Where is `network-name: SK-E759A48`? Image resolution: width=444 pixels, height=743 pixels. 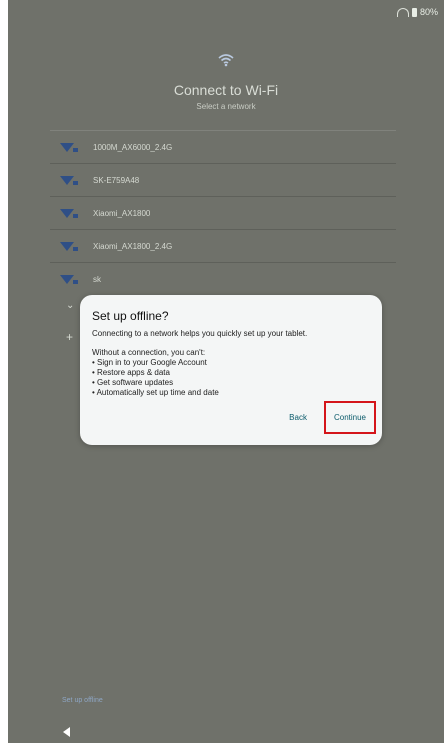 network-name: SK-E759A48 is located at coordinates (116, 180).